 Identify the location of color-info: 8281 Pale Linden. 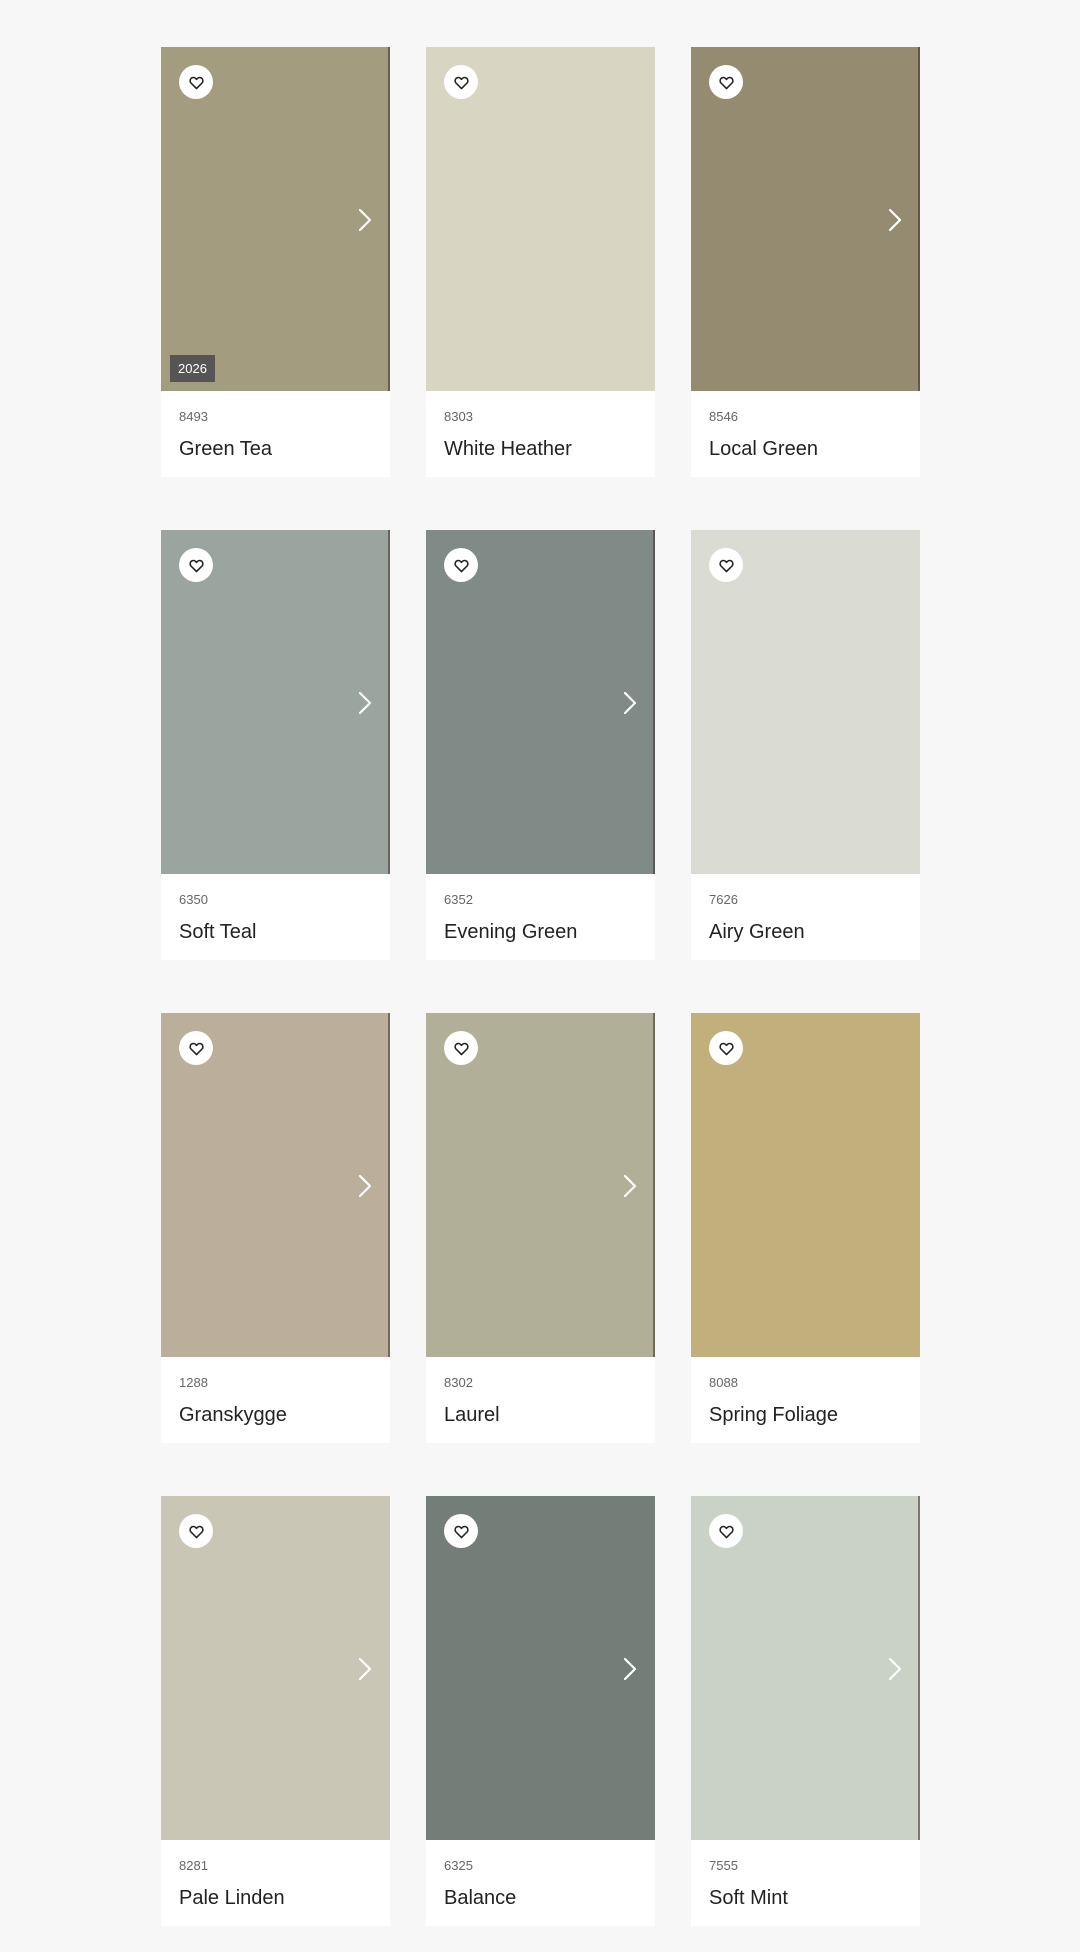
(275, 1875).